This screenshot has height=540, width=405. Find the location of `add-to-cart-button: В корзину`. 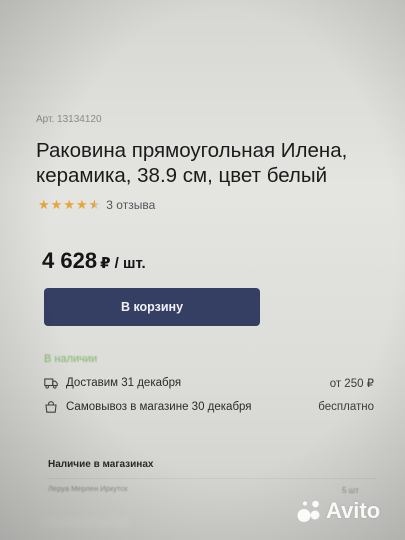

add-to-cart-button: В корзину is located at coordinates (152, 307).